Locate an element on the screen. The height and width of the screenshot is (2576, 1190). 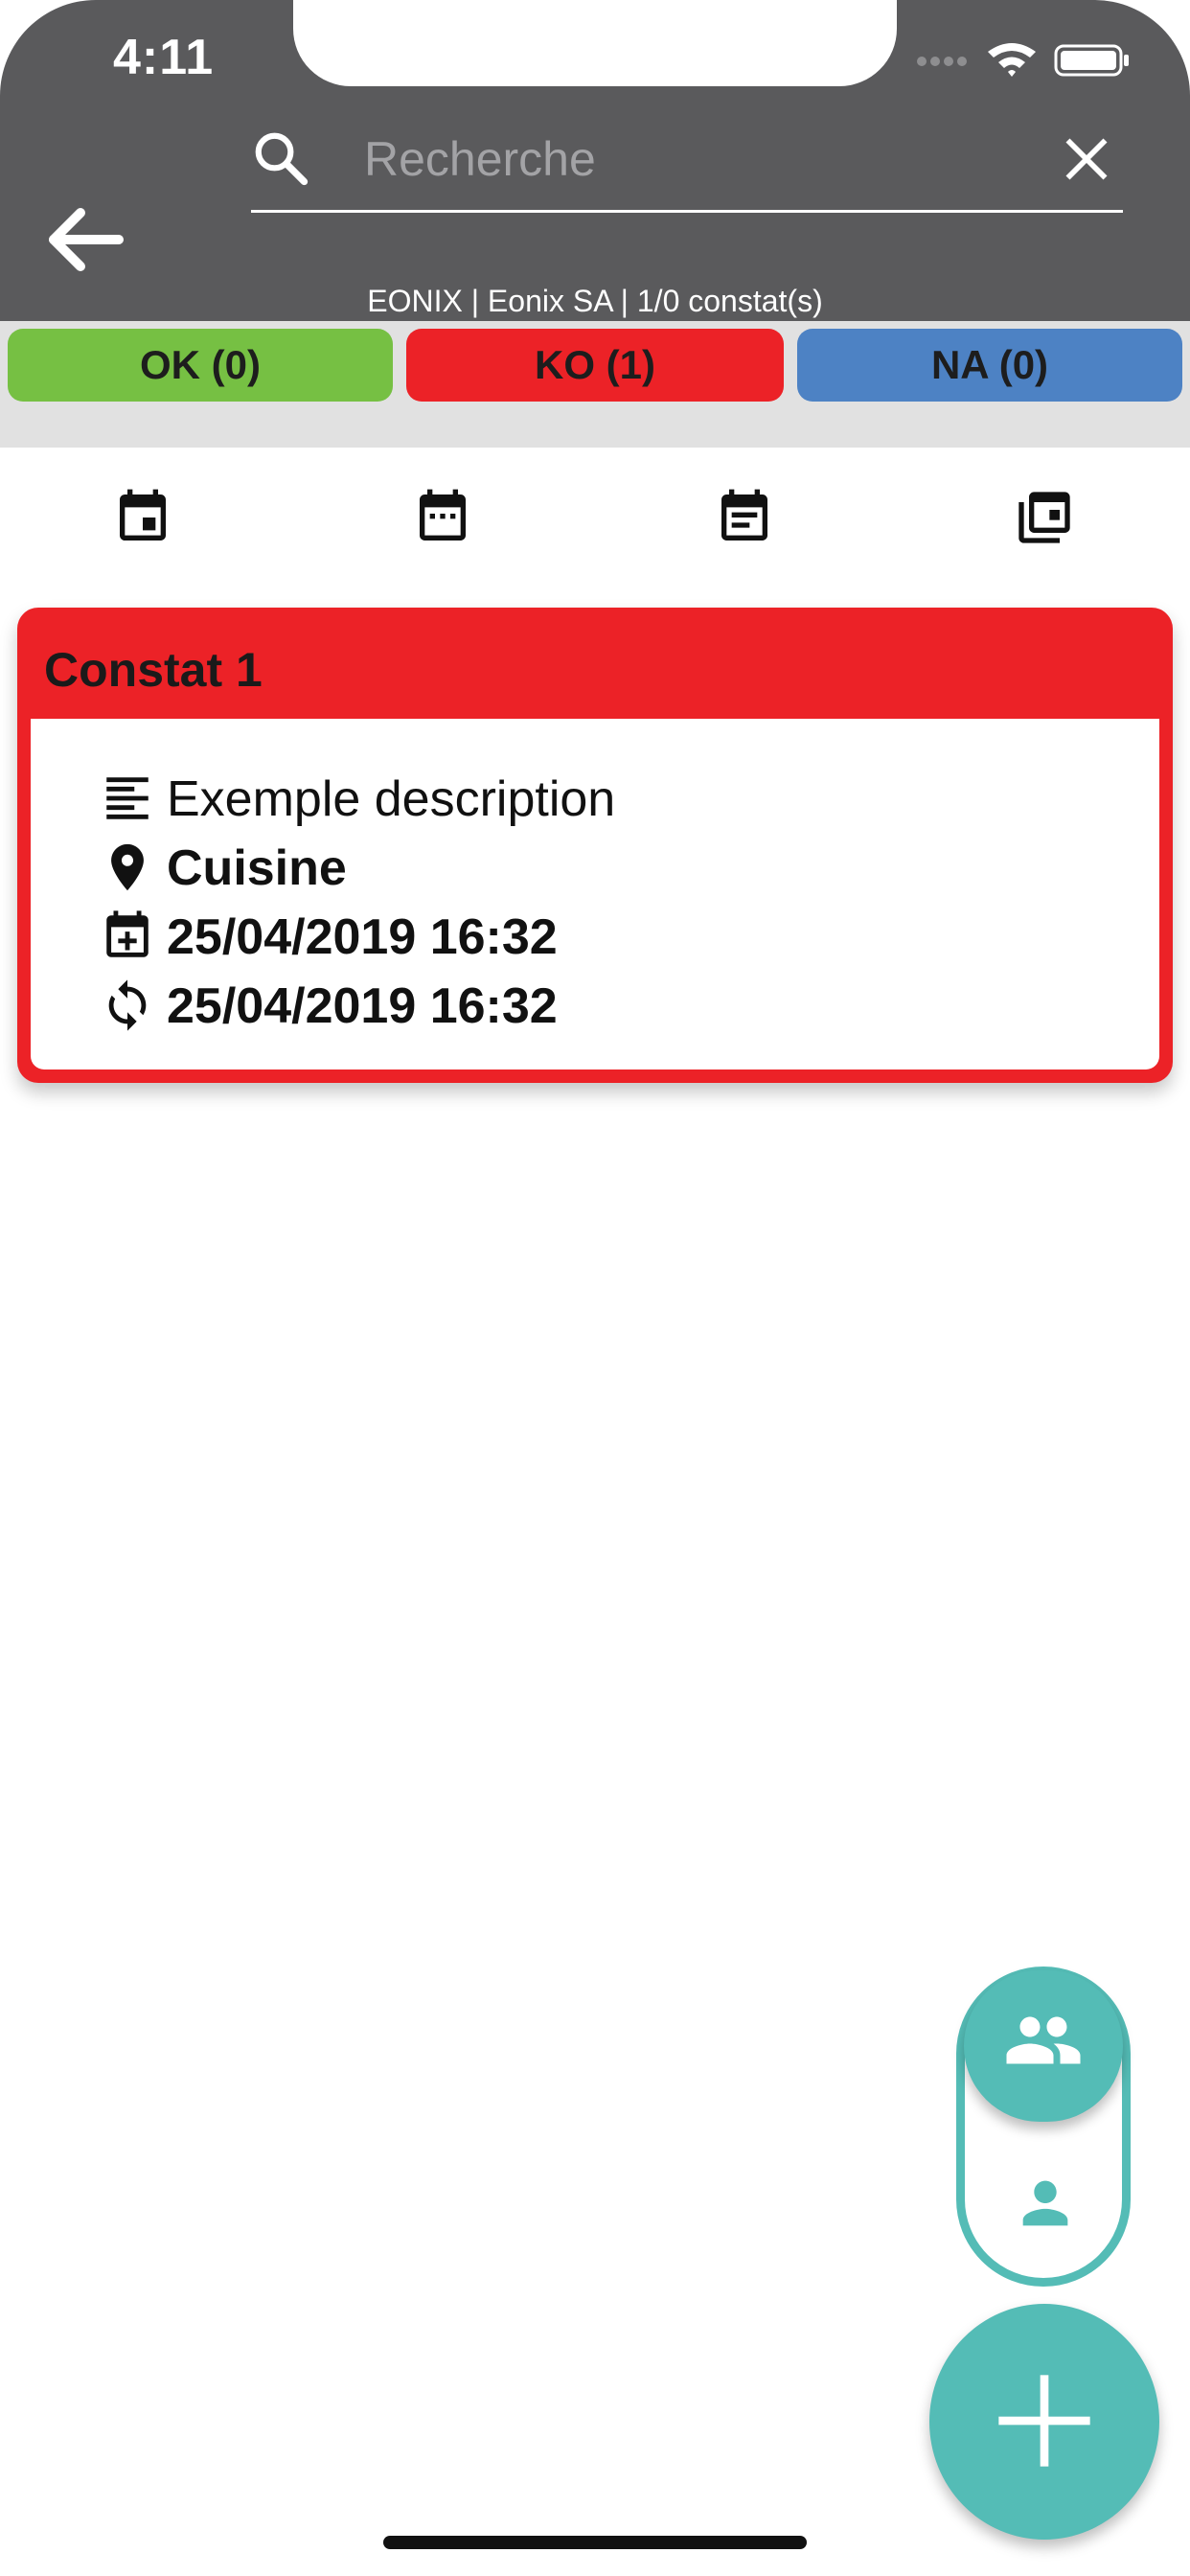
location-pin-icon is located at coordinates (128, 867).